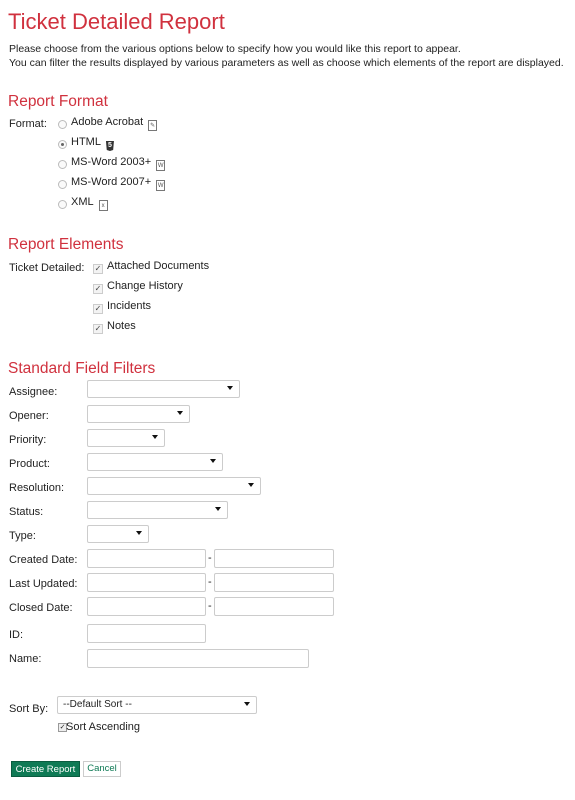 Image resolution: width=575 pixels, height=800 pixels. What do you see at coordinates (153, 125) in the screenshot?
I see `pdf-icon: ✎` at bounding box center [153, 125].